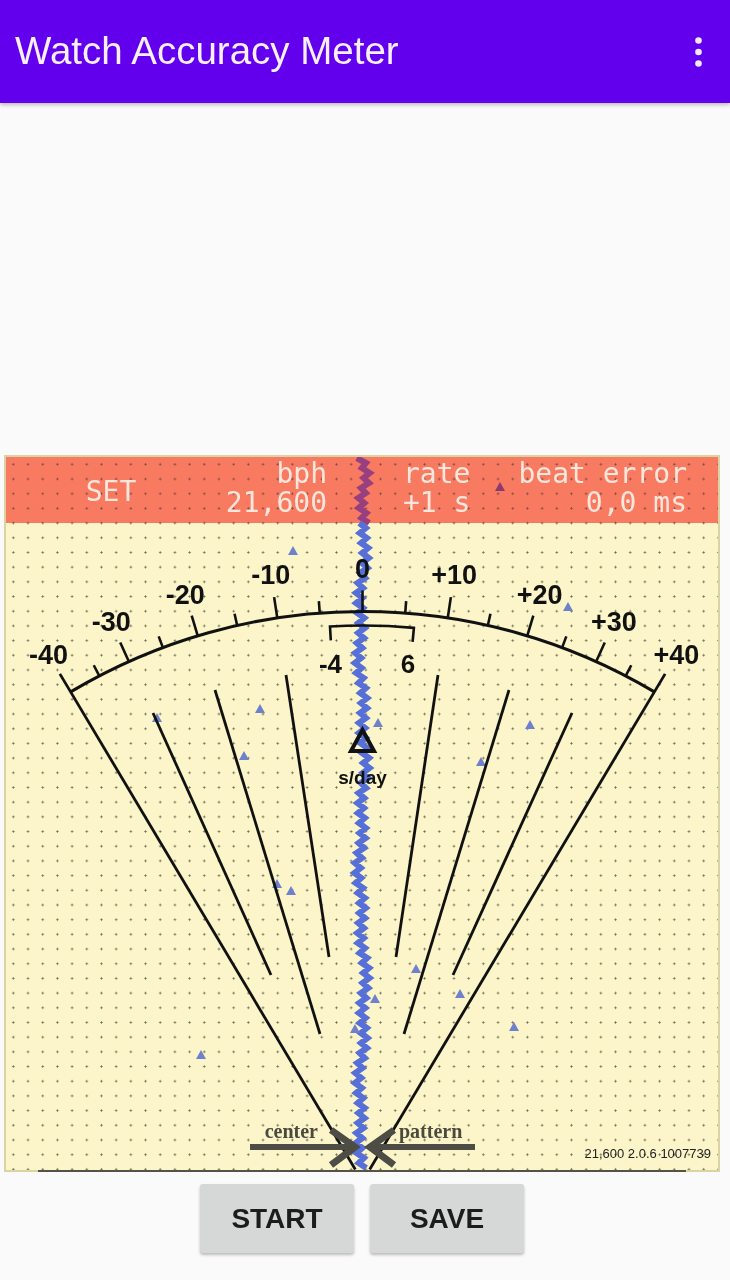  Describe the element at coordinates (647, 1153) in the screenshot. I see `version-text: 21,600 2.0.6 1007739` at that location.